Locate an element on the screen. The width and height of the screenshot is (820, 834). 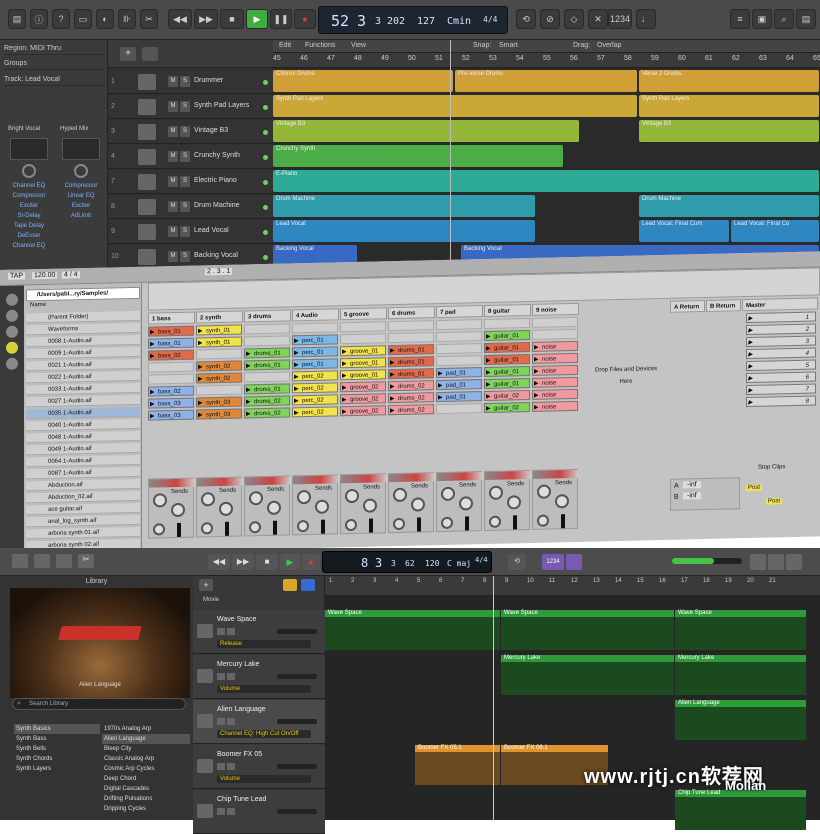
clip: bass_02 is located at coordinates (171, 355).